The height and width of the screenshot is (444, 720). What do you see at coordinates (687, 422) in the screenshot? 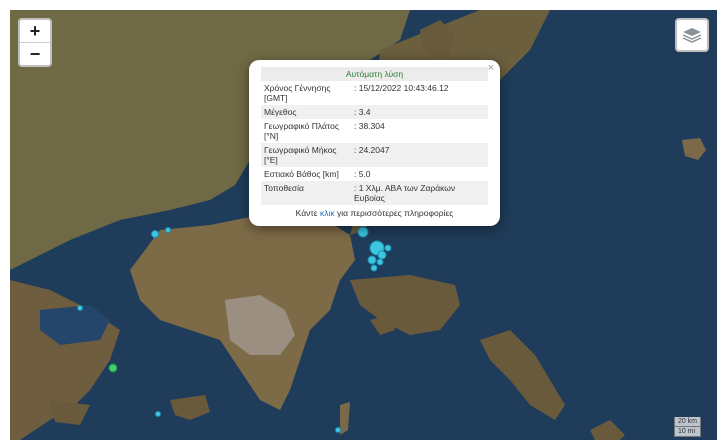
I see `scale-km: 20 km` at bounding box center [687, 422].